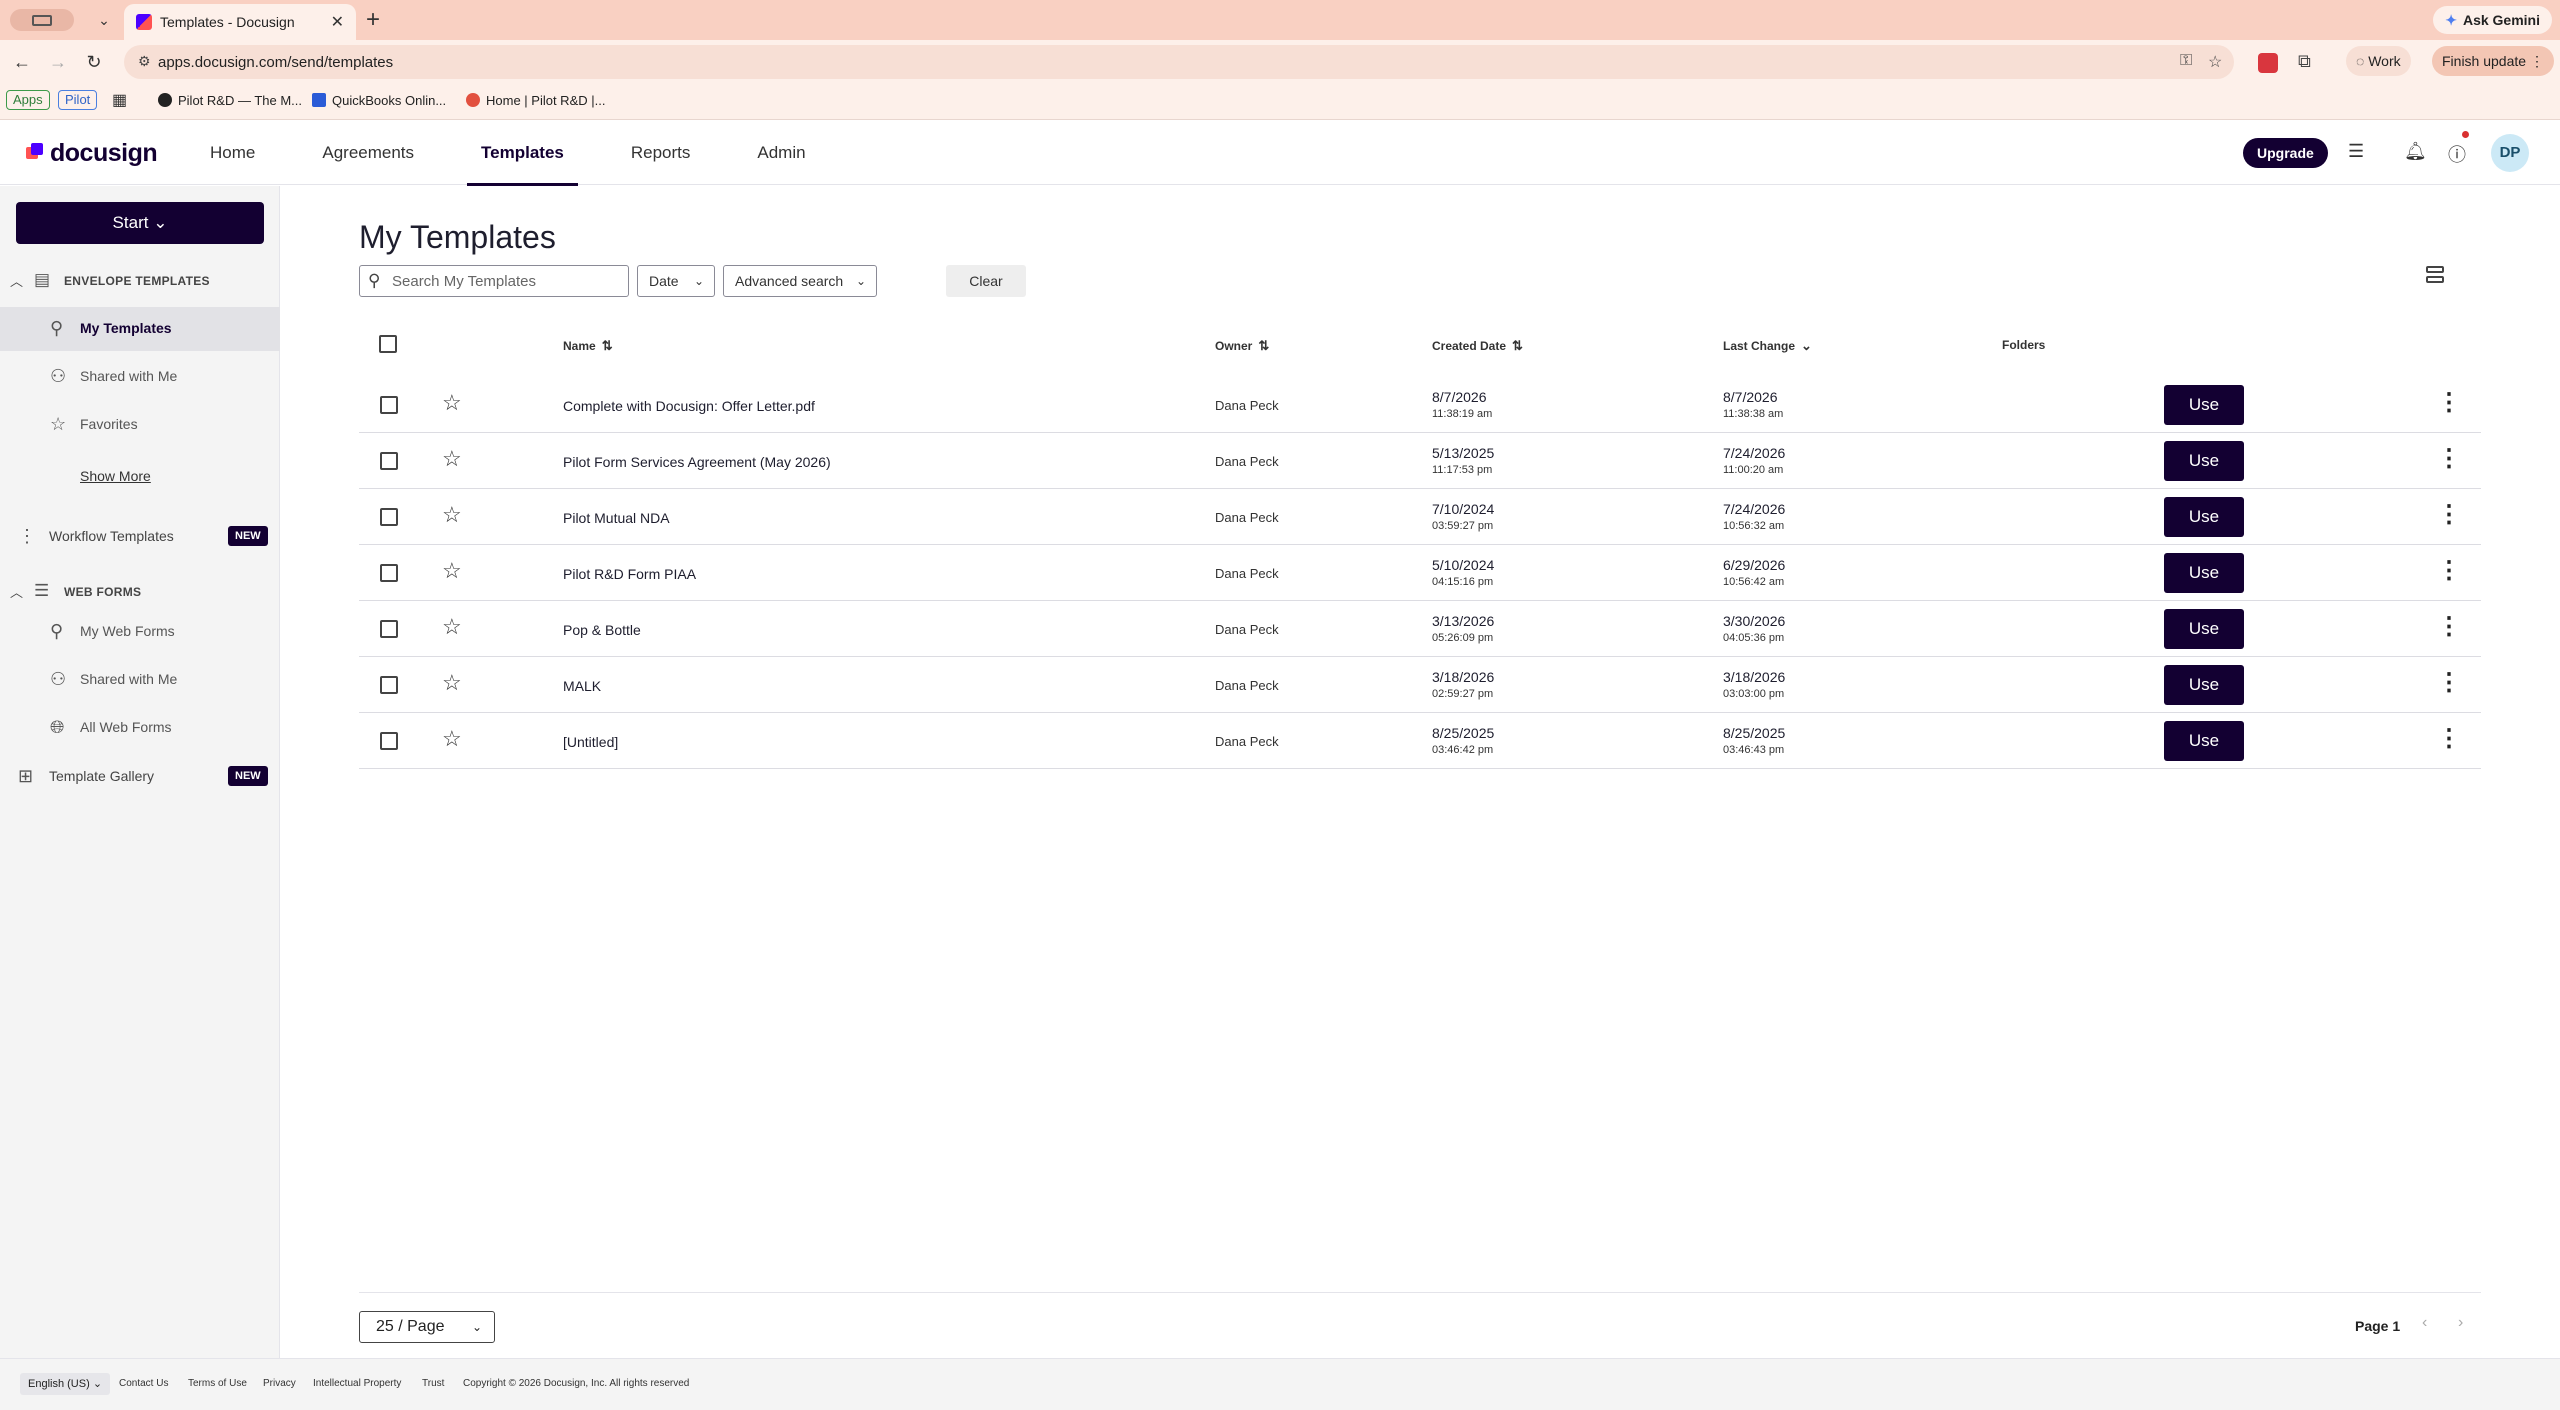  Describe the element at coordinates (2186, 61) in the screenshot. I see `password-key-icon: ⚿` at that location.